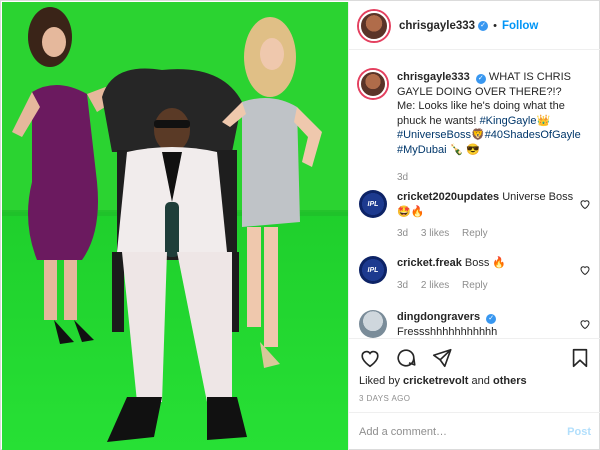 Image resolution: width=600 pixels, height=450 pixels. What do you see at coordinates (485, 263) in the screenshot?
I see `comment-text: Boss 🔥` at bounding box center [485, 263].